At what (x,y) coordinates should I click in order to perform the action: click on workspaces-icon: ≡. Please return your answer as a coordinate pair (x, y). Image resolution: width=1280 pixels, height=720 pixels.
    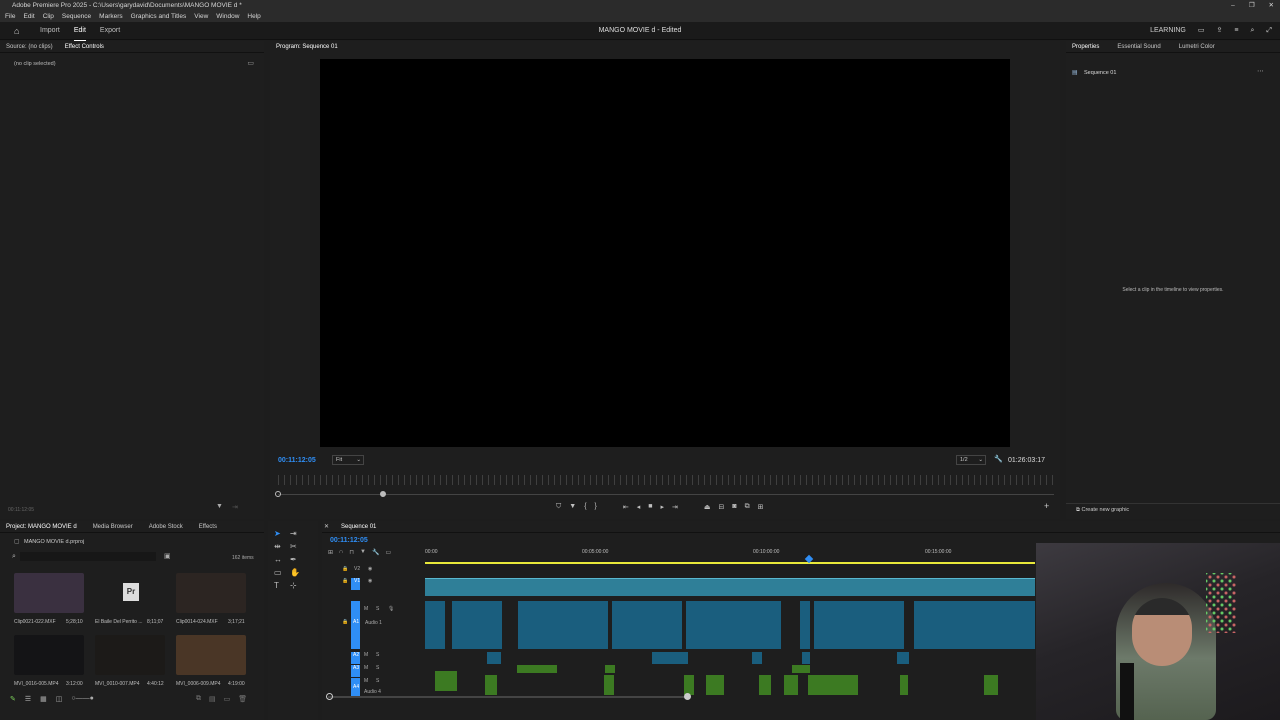
    Looking at the image, I should click on (1236, 31).